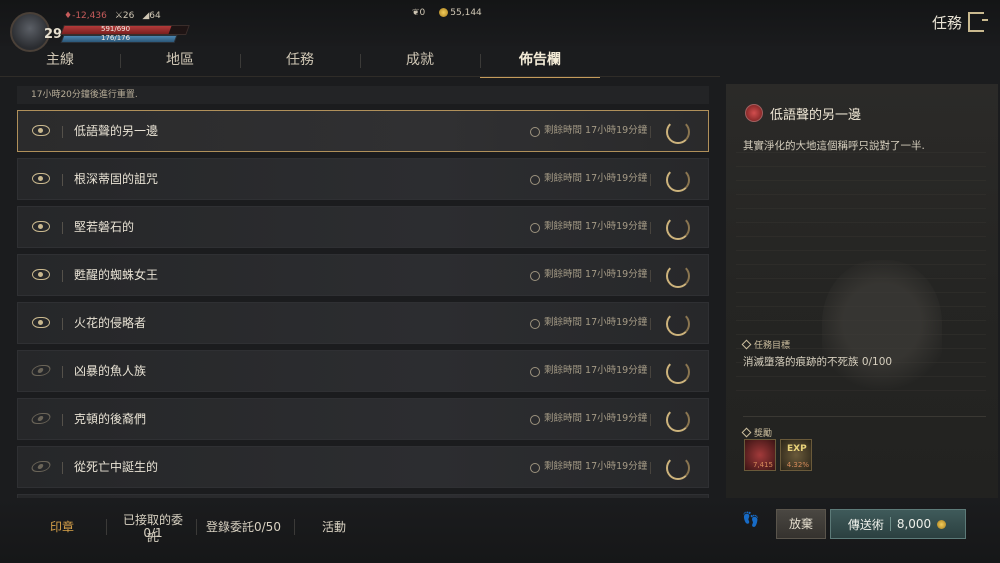 Image resolution: width=1000 pixels, height=563 pixels. Describe the element at coordinates (416, 13) in the screenshot. I see `wing-icon: ❦` at that location.